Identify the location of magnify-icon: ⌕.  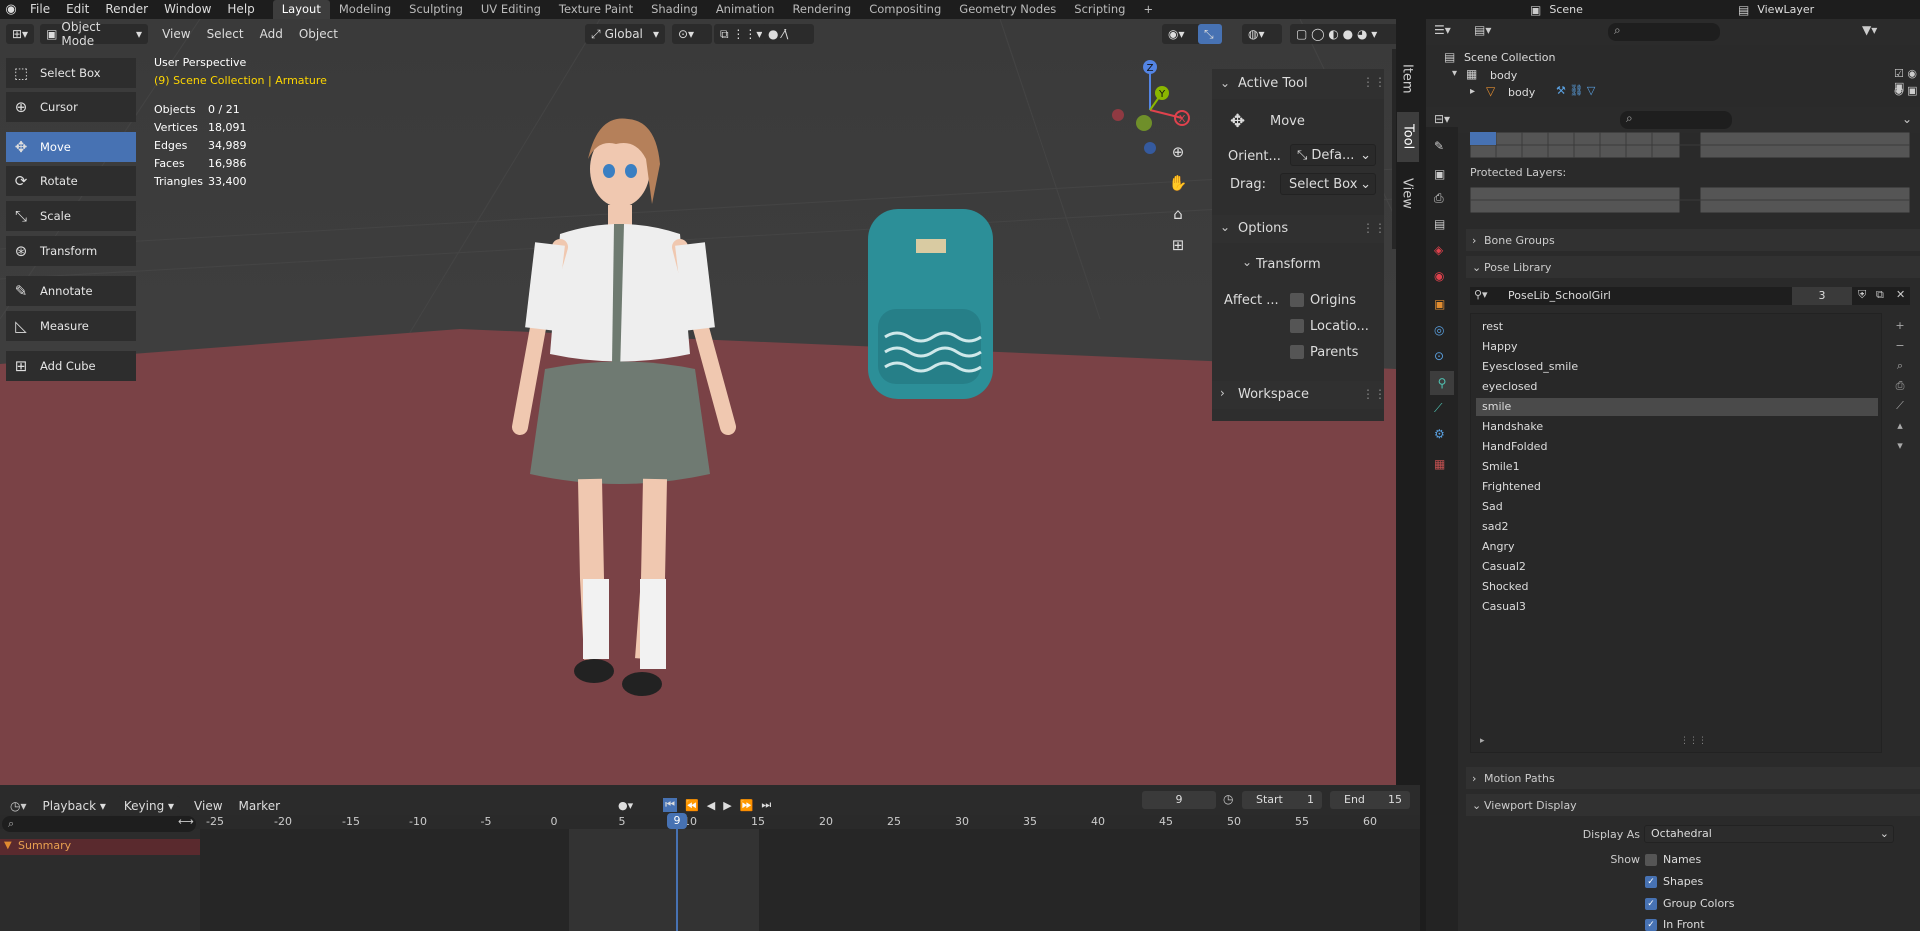
(1900, 366).